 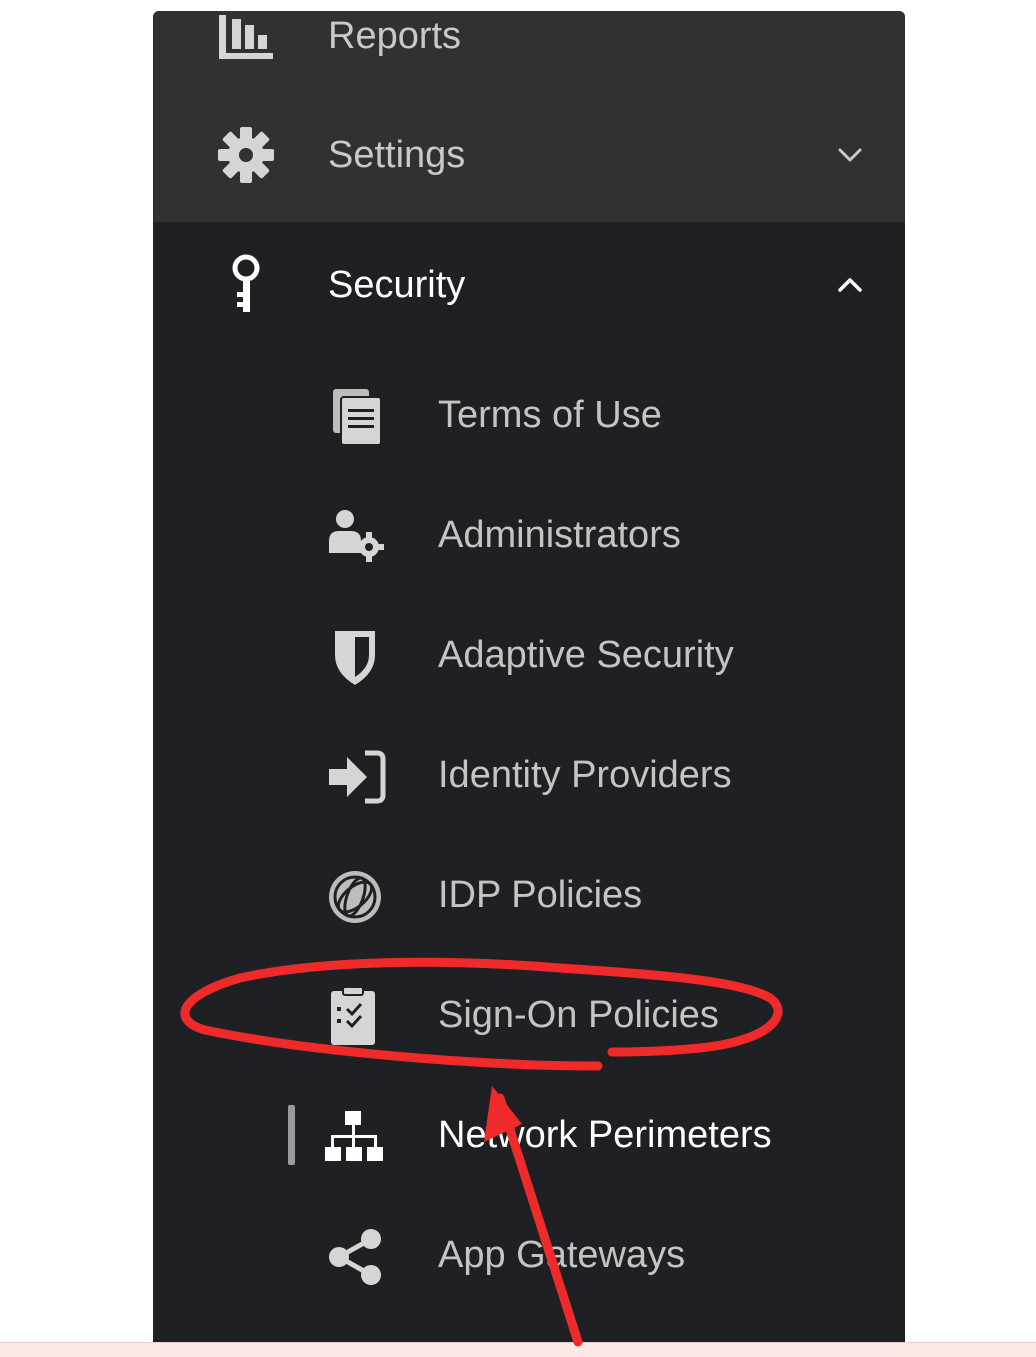 What do you see at coordinates (850, 285) in the screenshot?
I see `chevron-up-icon` at bounding box center [850, 285].